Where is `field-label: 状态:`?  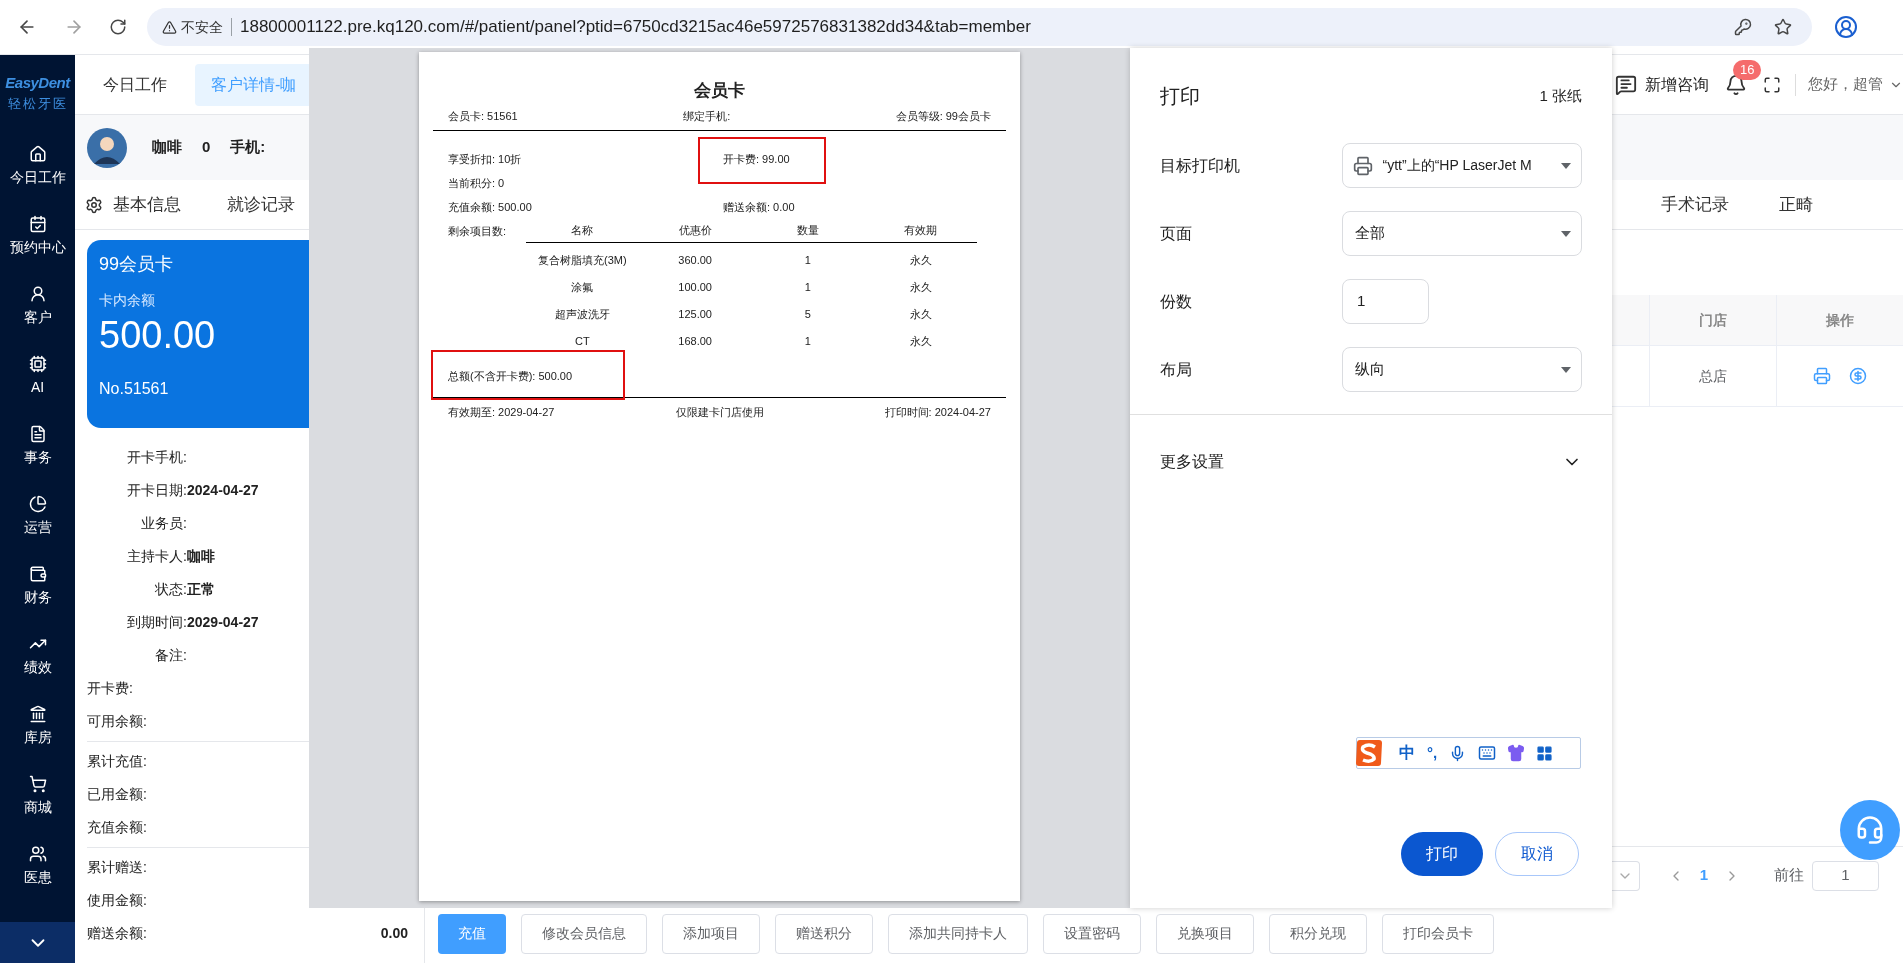 field-label: 状态: is located at coordinates (170, 589).